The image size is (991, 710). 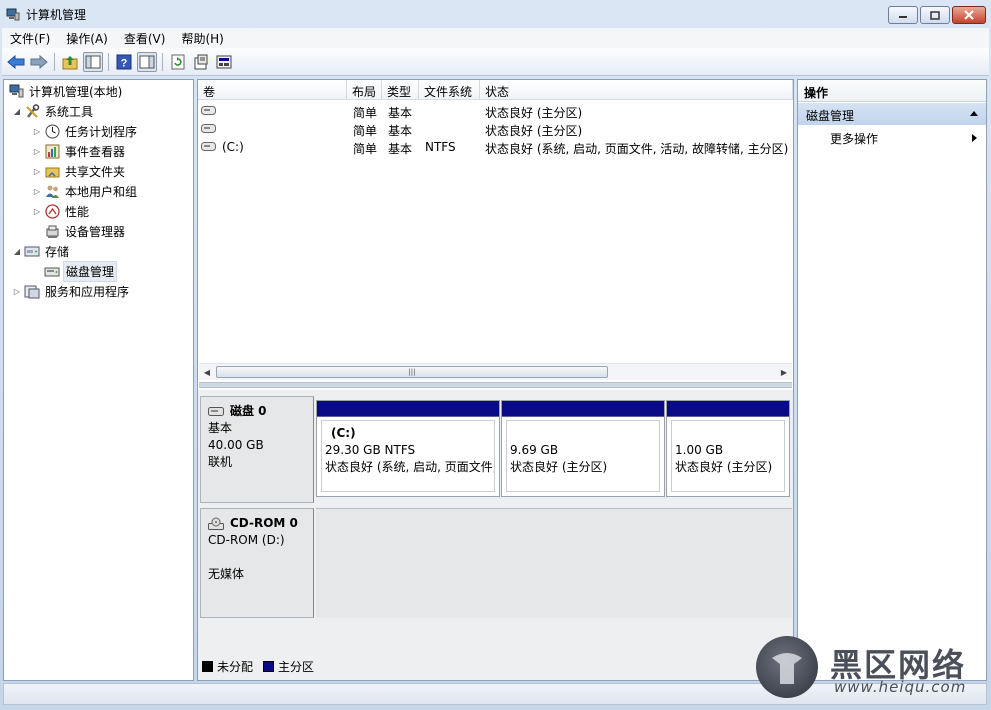 I want to click on tree-item-system-tools: ◢ 系统工具, so click(x=53, y=111).